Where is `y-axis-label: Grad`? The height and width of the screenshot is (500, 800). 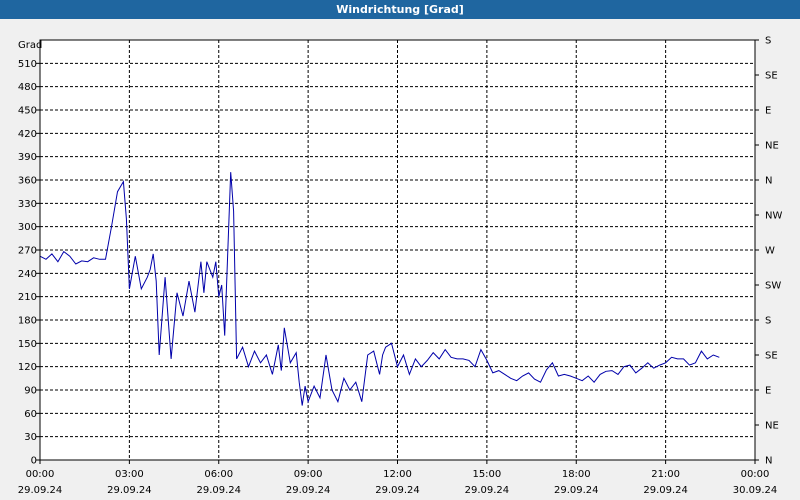 y-axis-label: Grad is located at coordinates (30, 45).